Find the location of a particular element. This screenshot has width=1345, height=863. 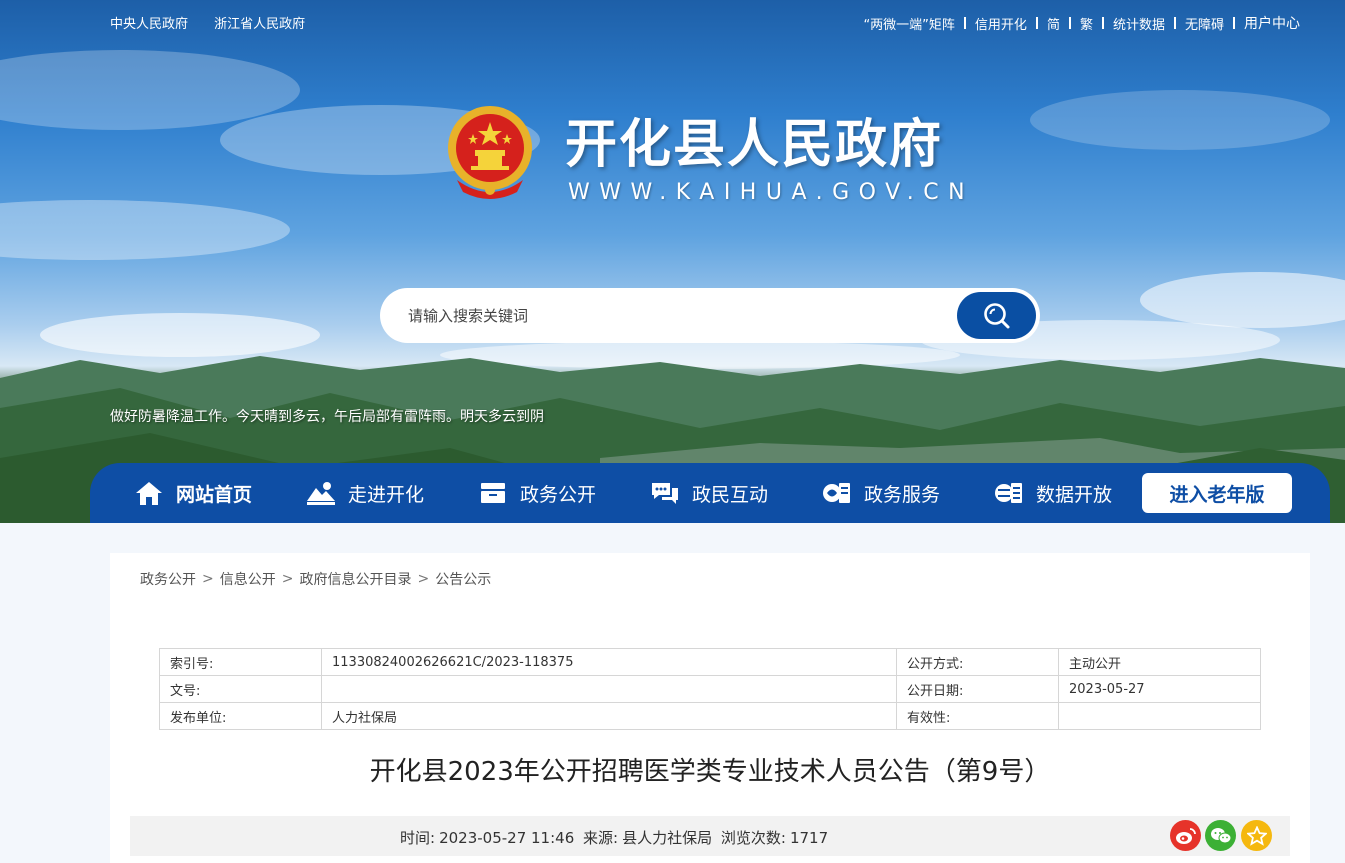

meta-value: 主动公开 is located at coordinates (1159, 662).